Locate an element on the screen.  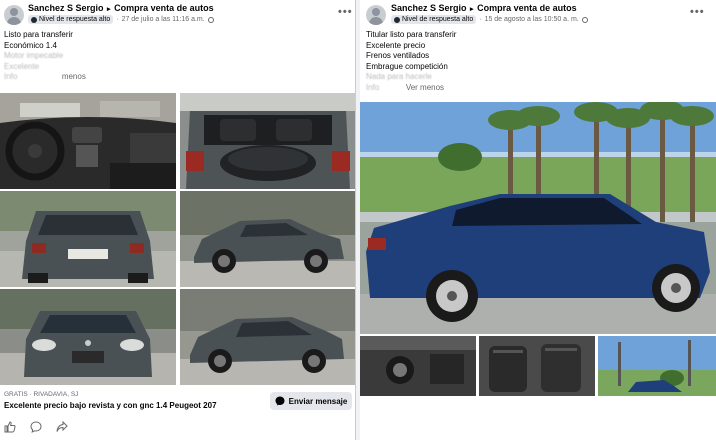
text-line: Embrague competición is located at coordinates (407, 66).